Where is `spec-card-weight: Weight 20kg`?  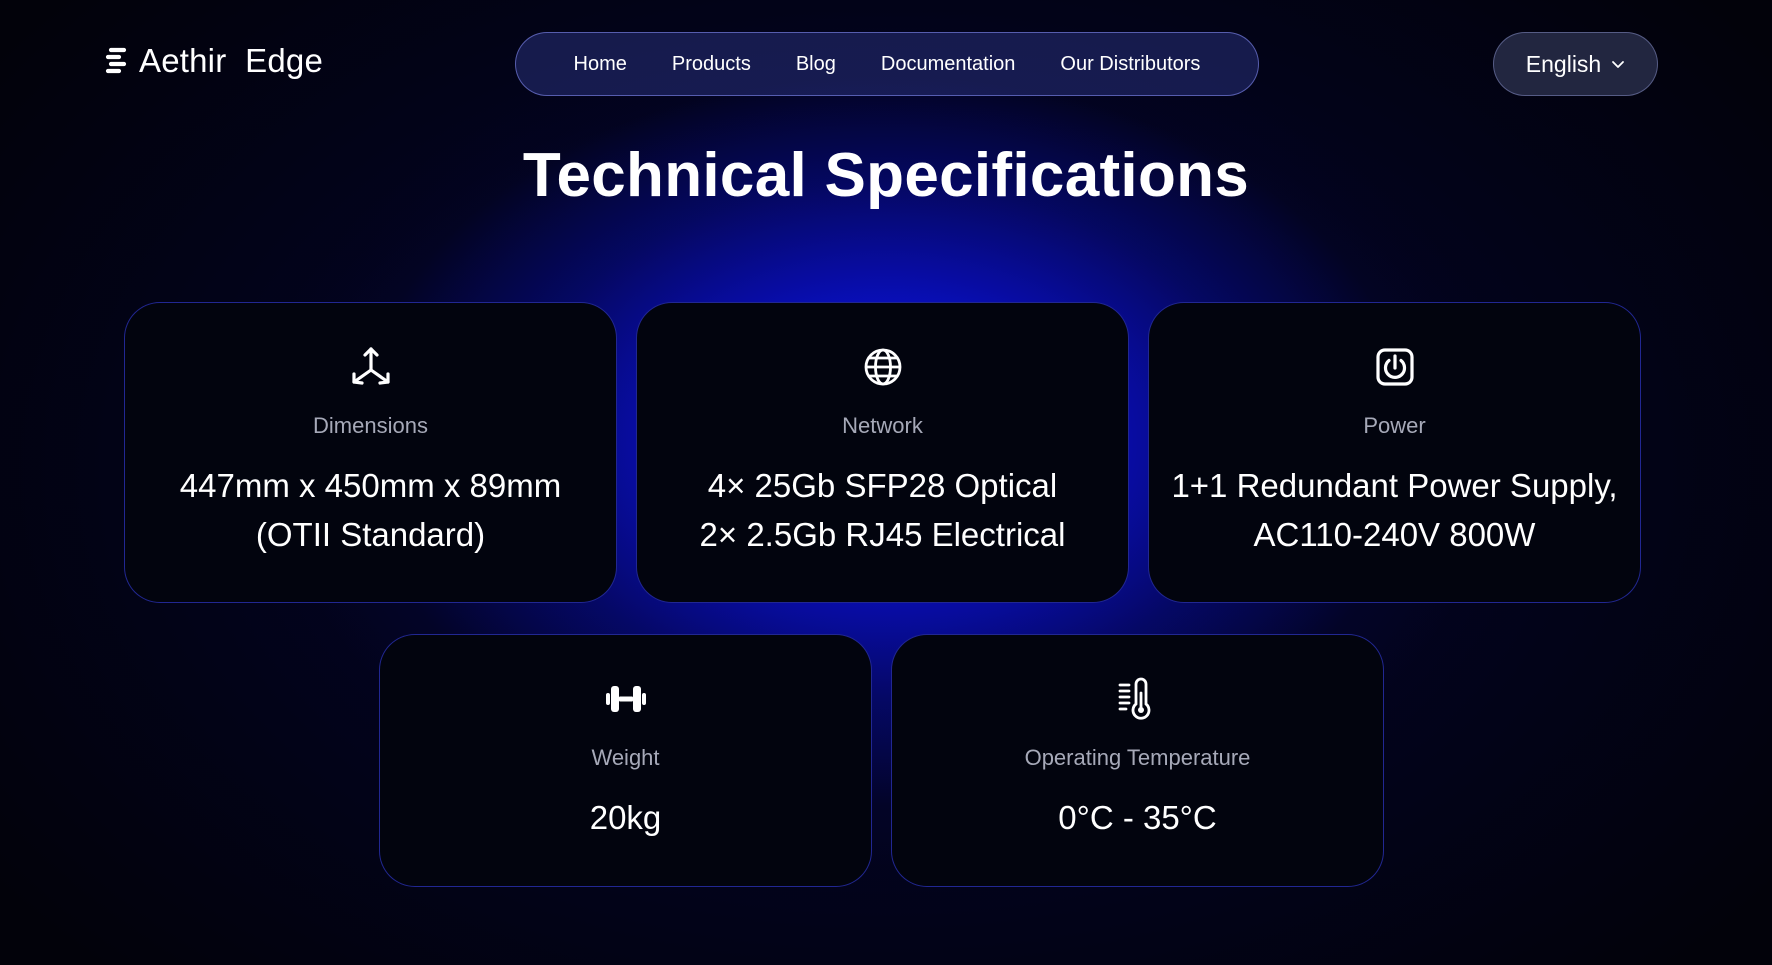 spec-card-weight: Weight 20kg is located at coordinates (625, 760).